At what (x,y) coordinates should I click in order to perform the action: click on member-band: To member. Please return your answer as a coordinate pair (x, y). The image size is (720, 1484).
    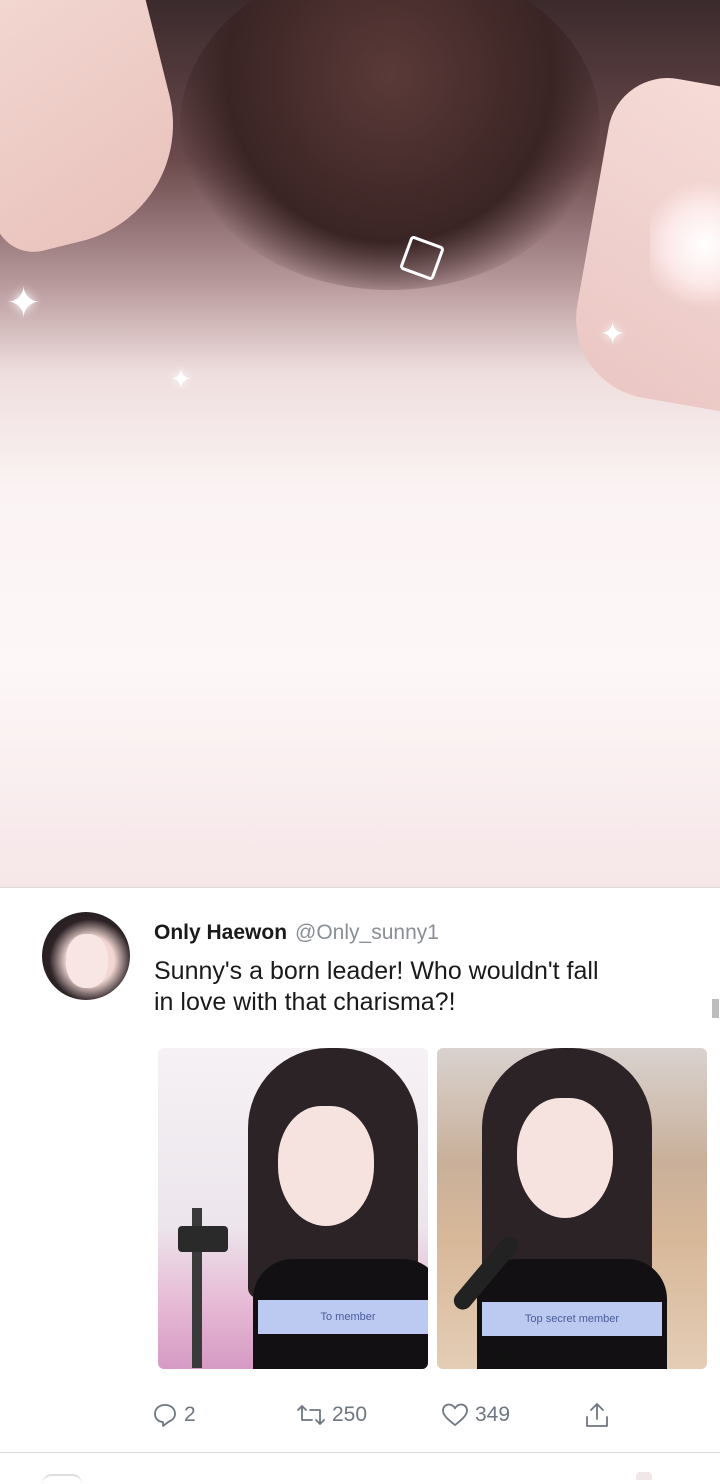
    Looking at the image, I should click on (343, 1317).